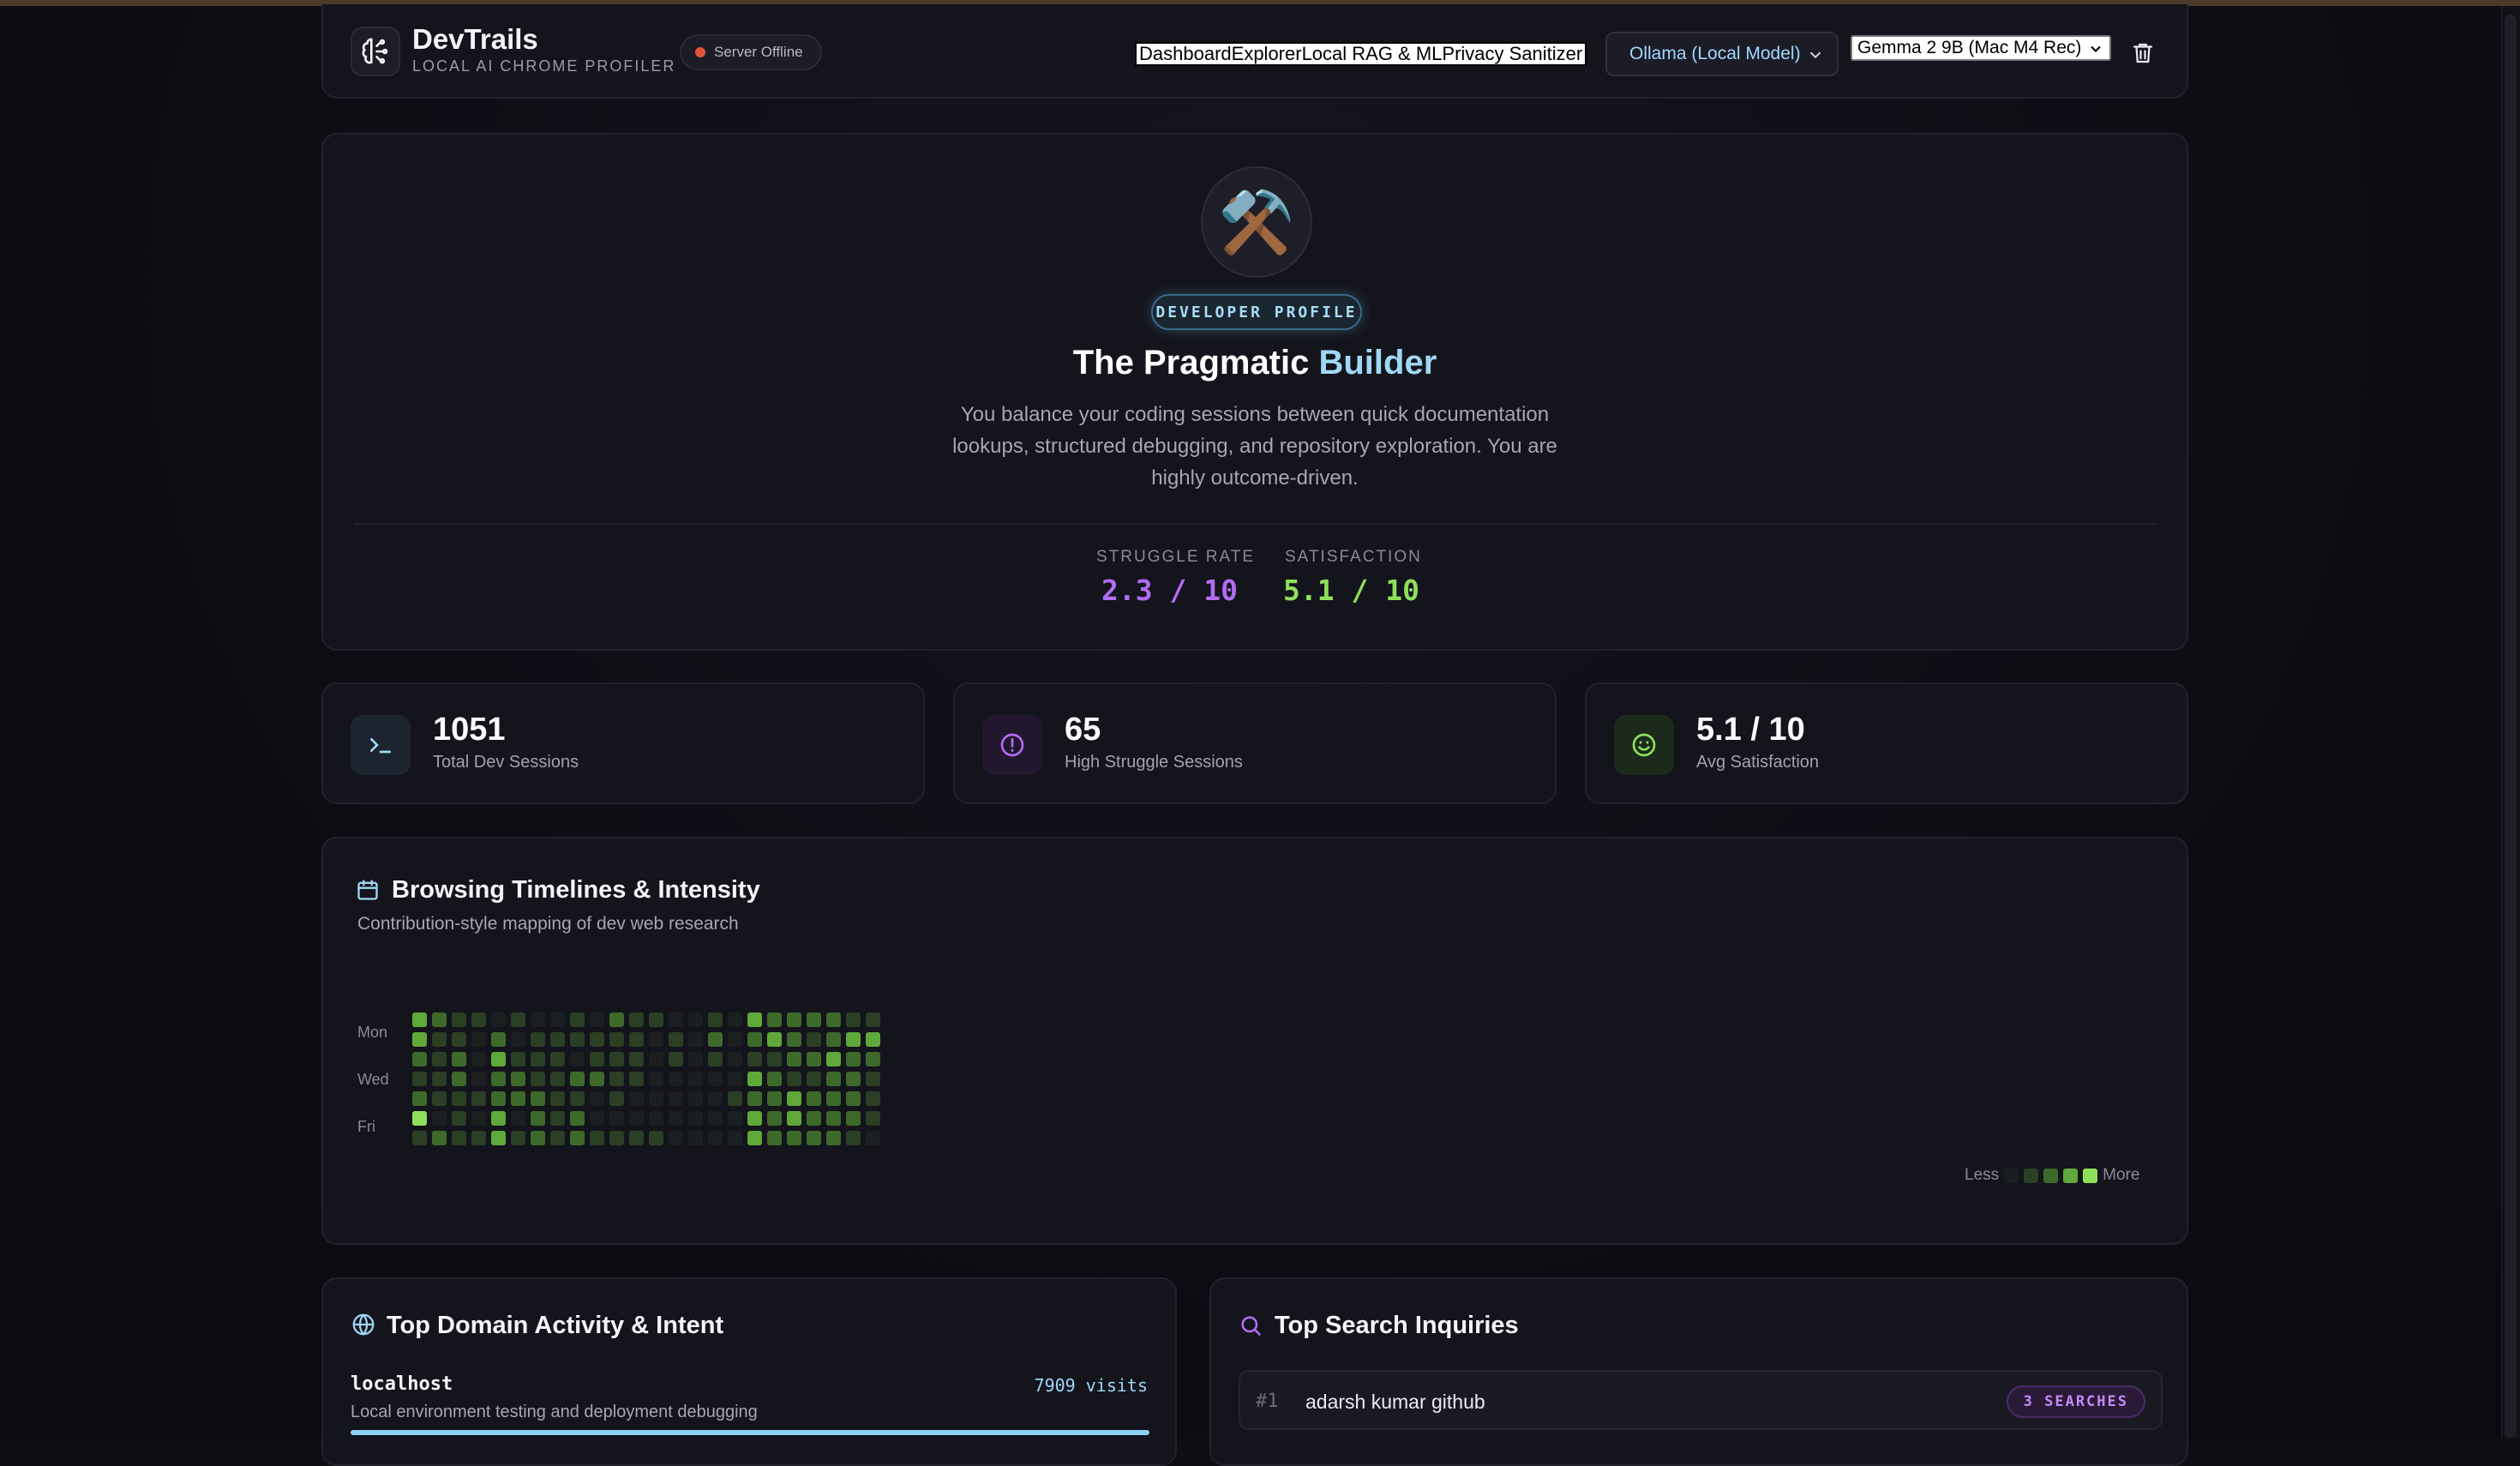 The height and width of the screenshot is (1466, 2520). What do you see at coordinates (2511, 726) in the screenshot?
I see `scrollbar-thumb` at bounding box center [2511, 726].